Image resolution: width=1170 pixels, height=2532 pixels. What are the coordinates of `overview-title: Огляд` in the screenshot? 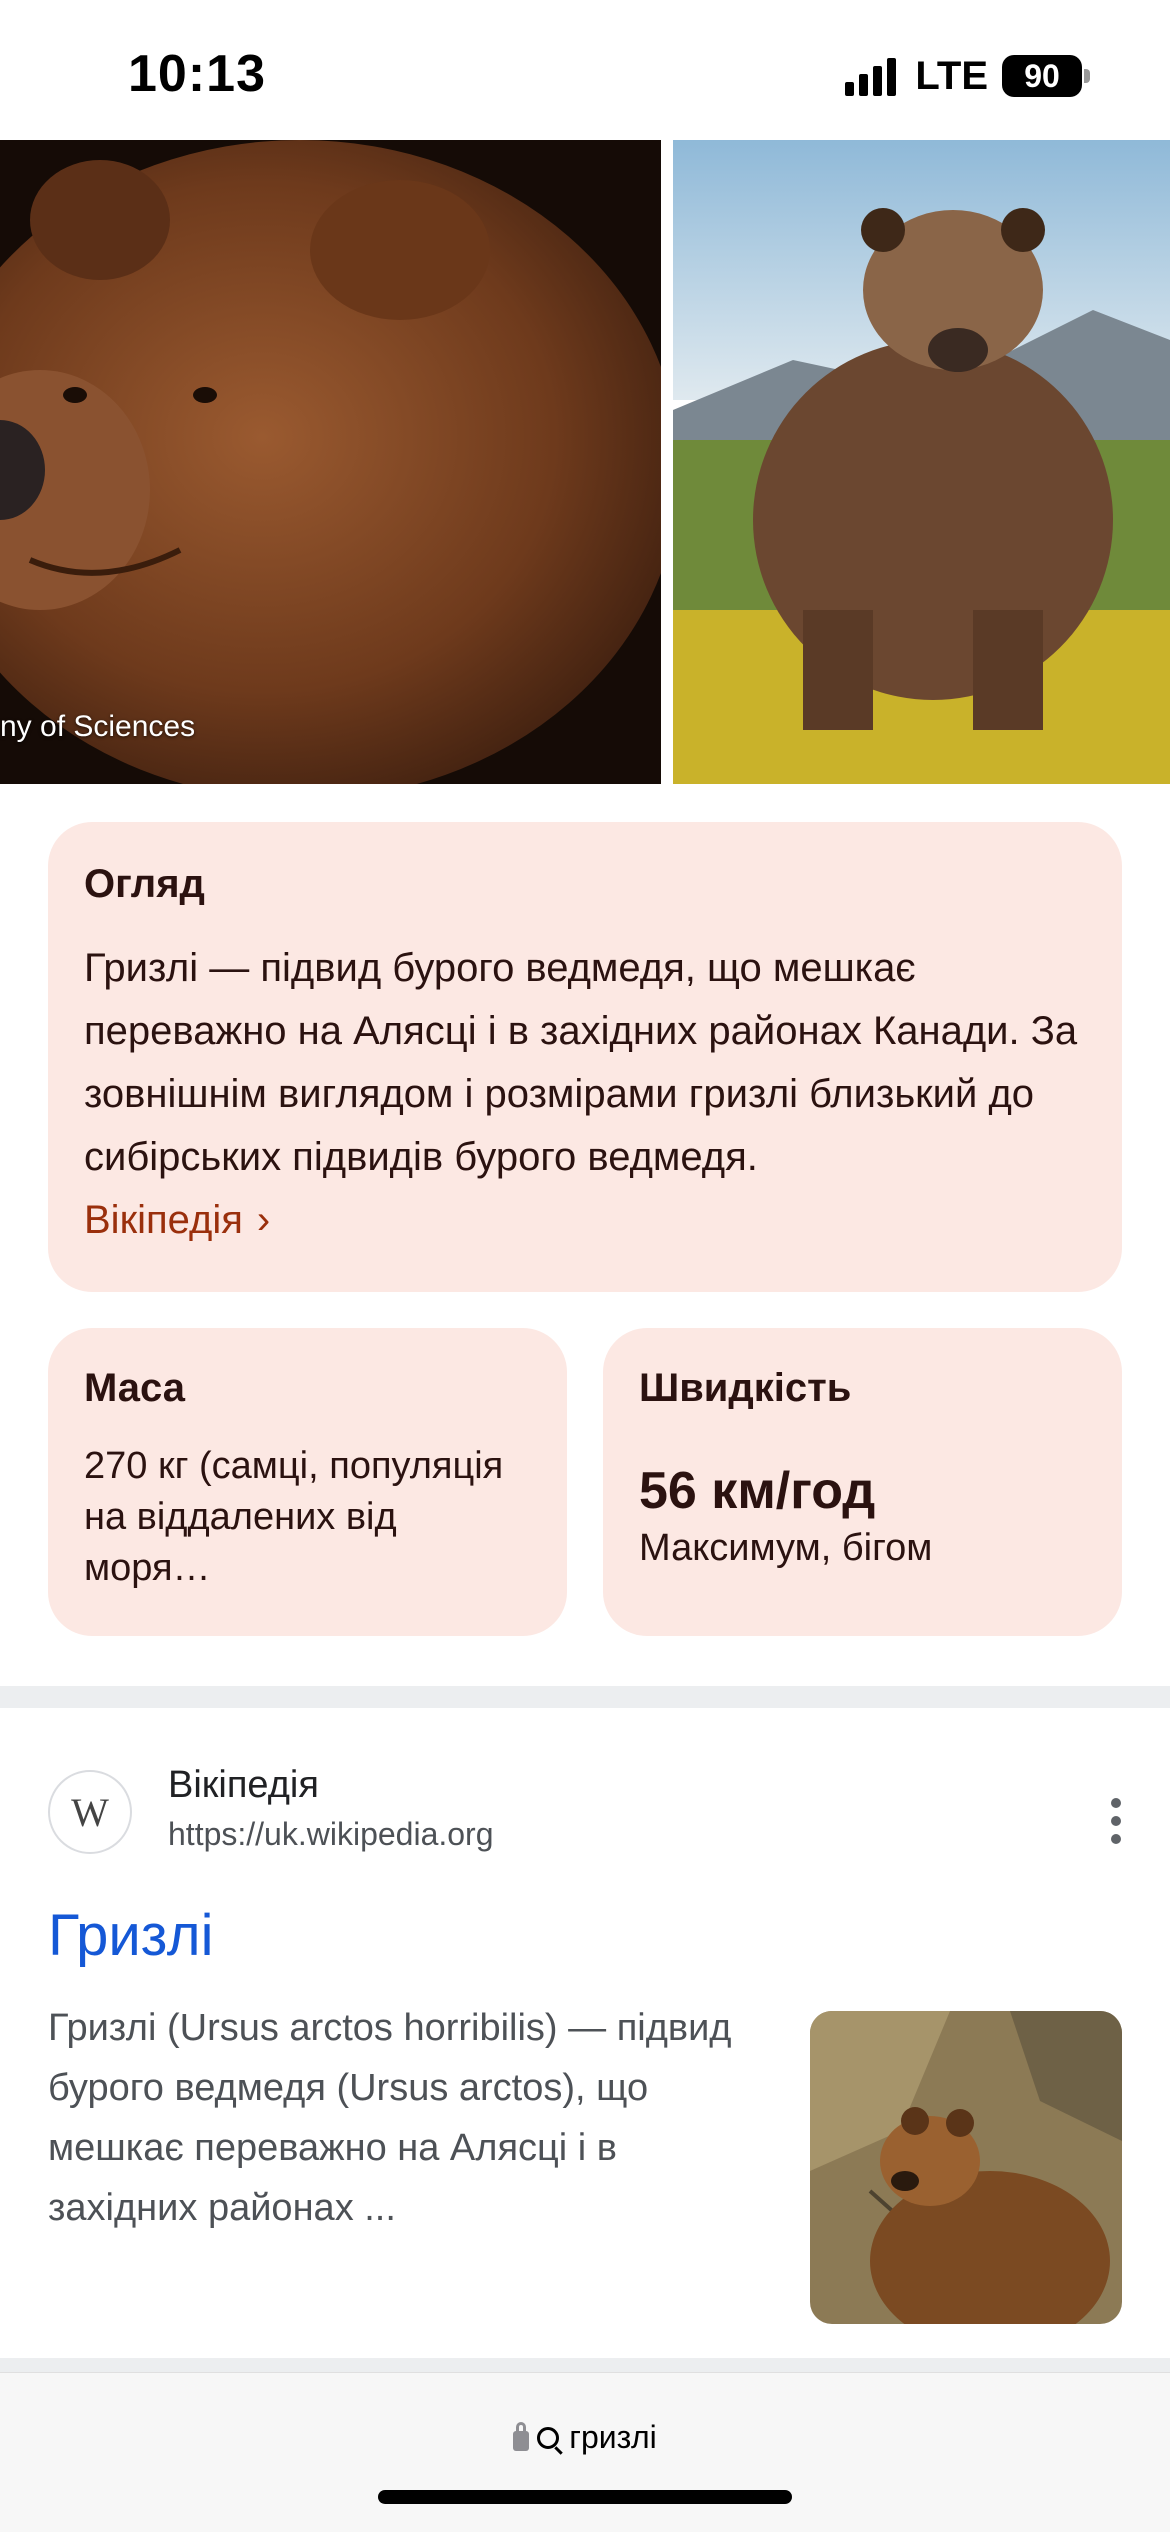 It's located at (144, 884).